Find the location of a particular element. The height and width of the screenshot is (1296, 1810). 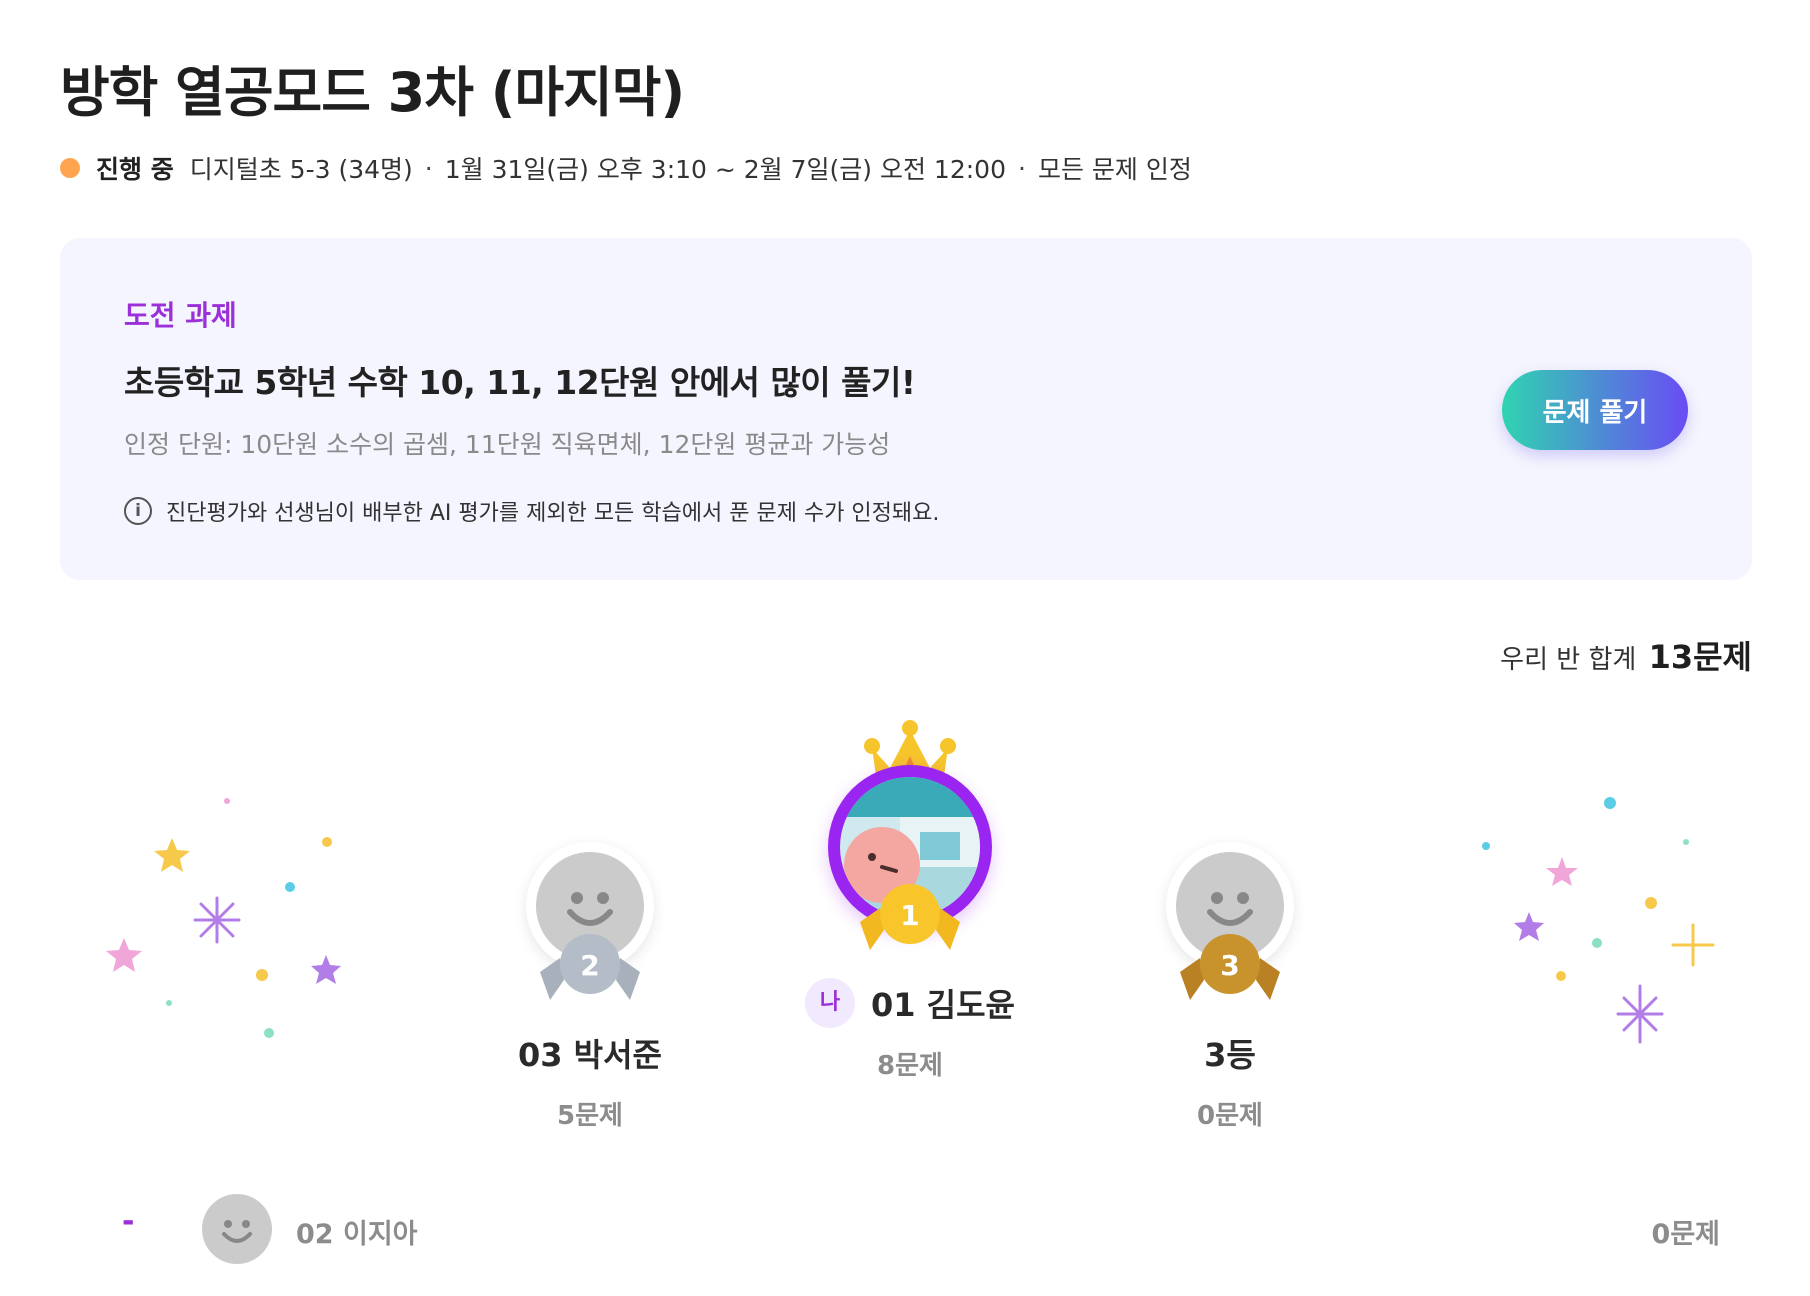

challenge-label: 도전 과제 is located at coordinates (180, 315).